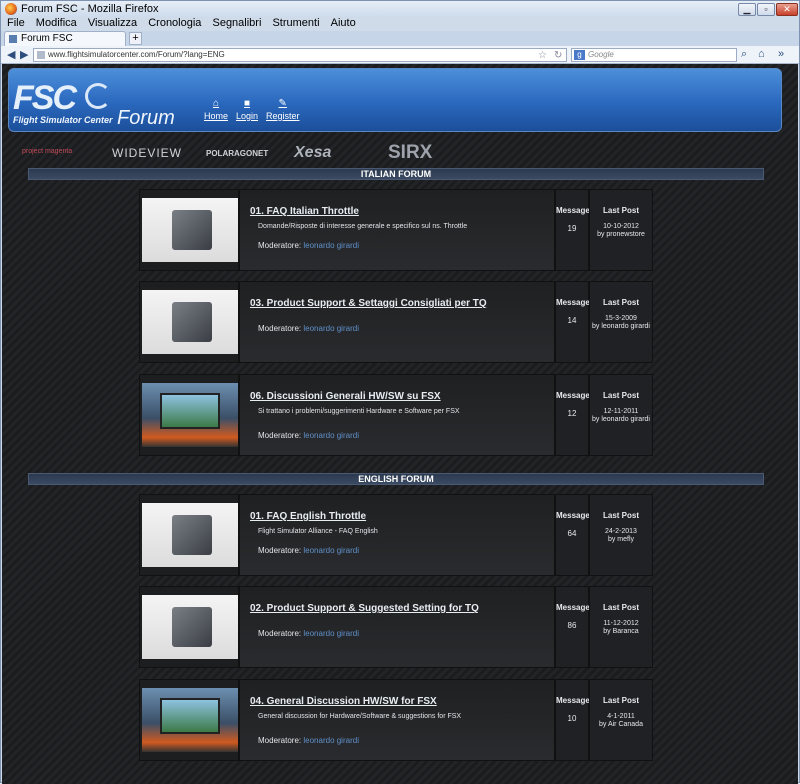 This screenshot has width=800, height=784. I want to click on forum-last-post: Last Post 4-1-2011 by Air Canada, so click(621, 720).